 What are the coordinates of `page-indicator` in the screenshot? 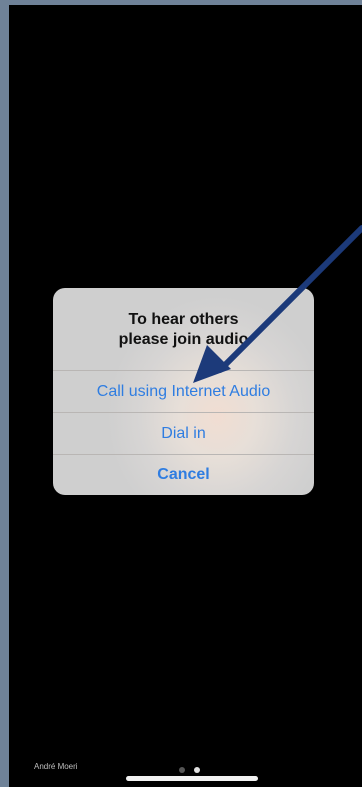 It's located at (189, 770).